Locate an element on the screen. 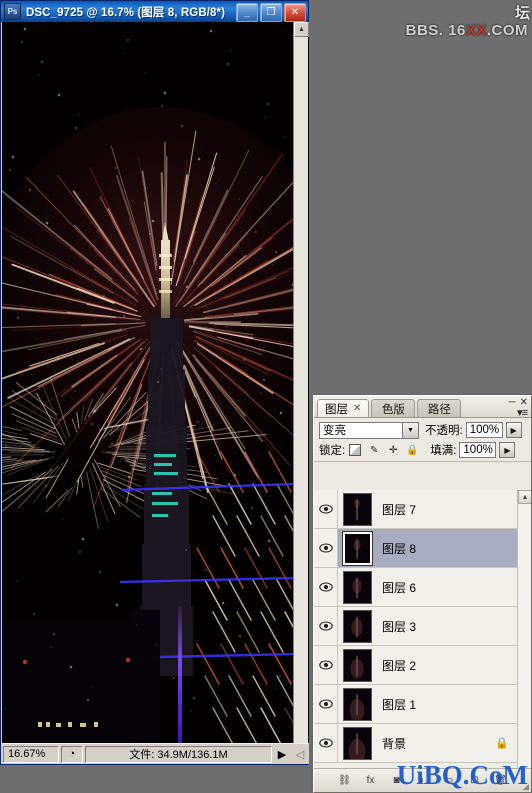 The image size is (532, 793). layer-row: 图层 2 is located at coordinates (422, 665).